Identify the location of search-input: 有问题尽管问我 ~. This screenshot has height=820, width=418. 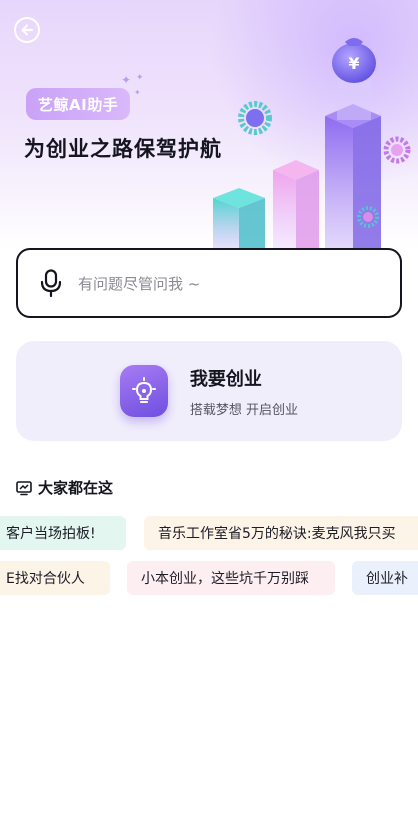
(209, 283).